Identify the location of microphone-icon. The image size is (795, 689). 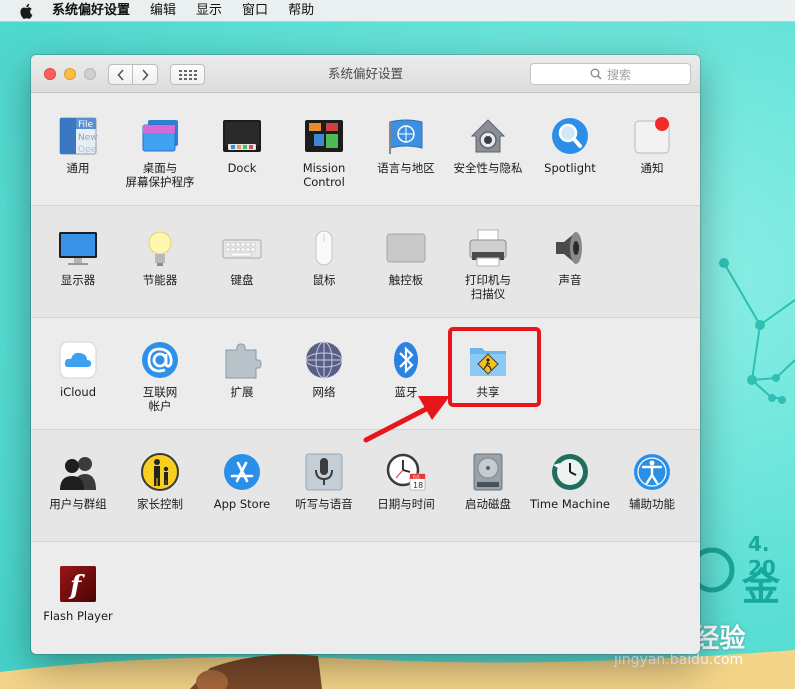
(324, 472).